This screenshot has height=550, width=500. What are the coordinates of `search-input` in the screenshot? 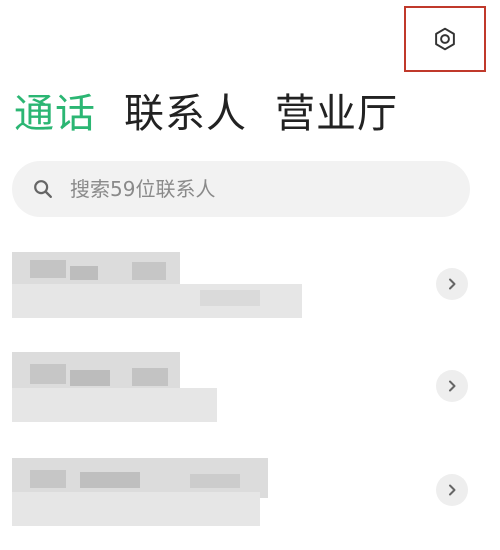 It's located at (260, 189).